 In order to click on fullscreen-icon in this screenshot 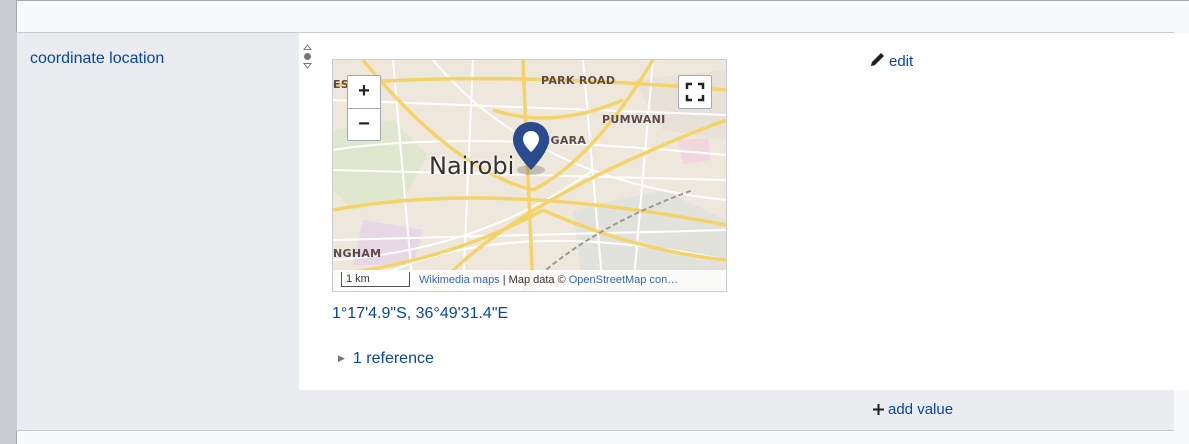, I will do `click(695, 92)`.